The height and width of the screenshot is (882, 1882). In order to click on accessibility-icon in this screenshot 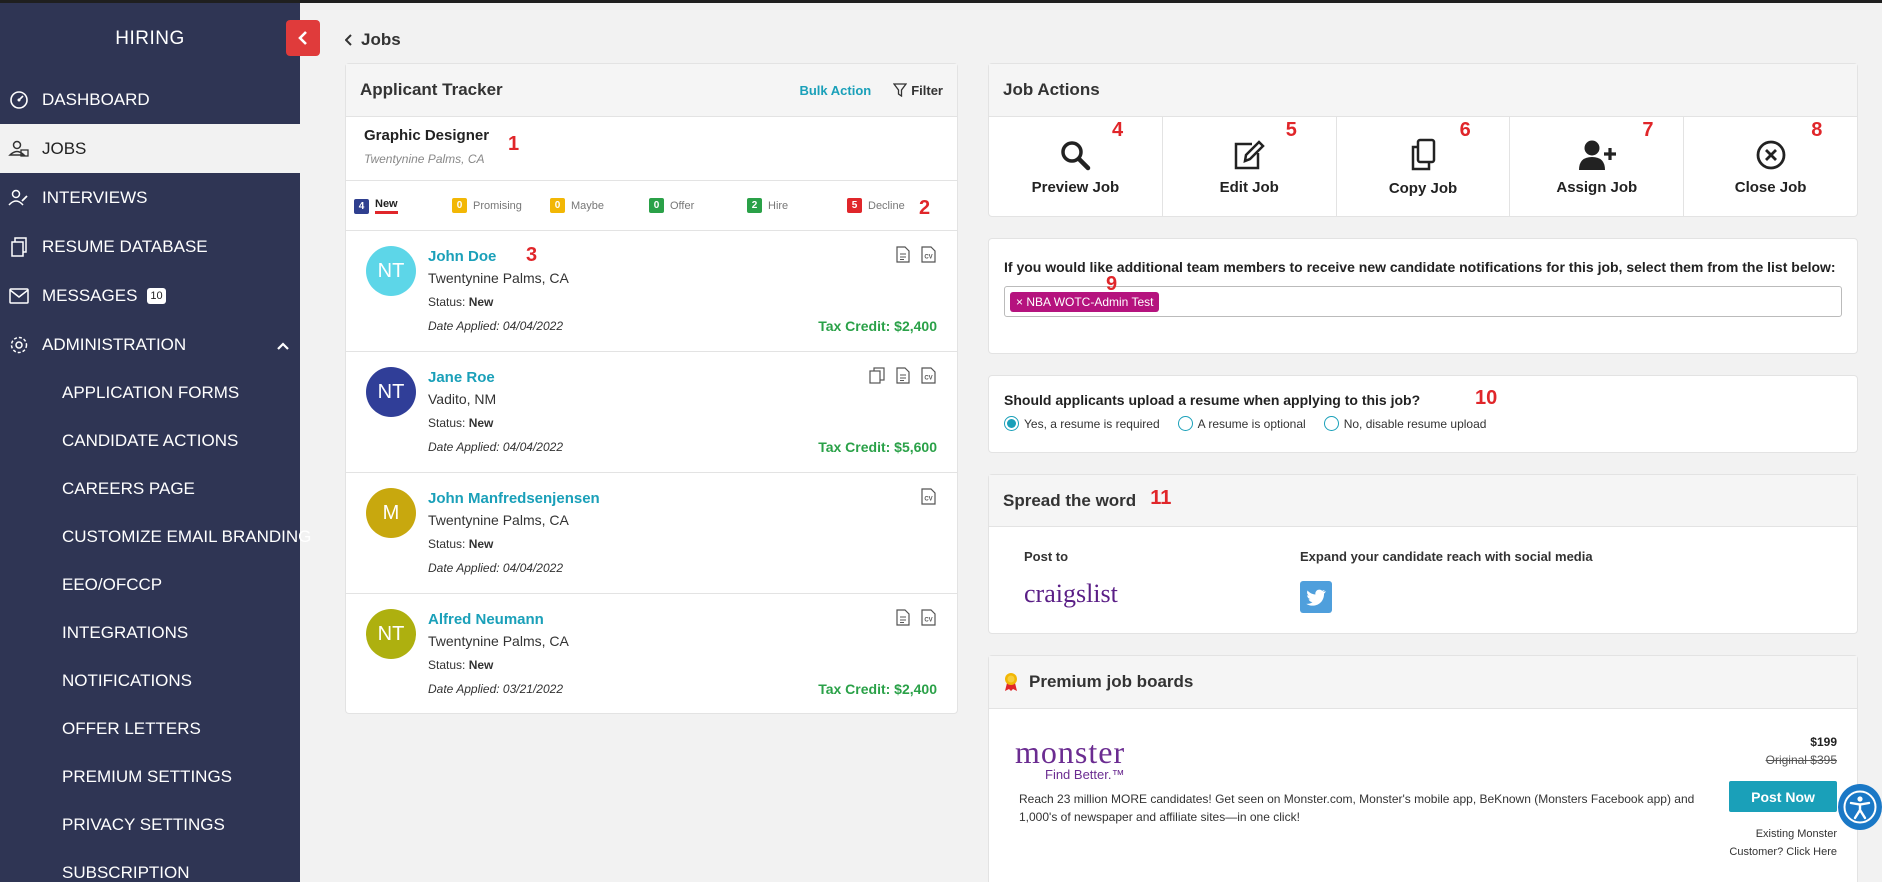, I will do `click(1860, 807)`.